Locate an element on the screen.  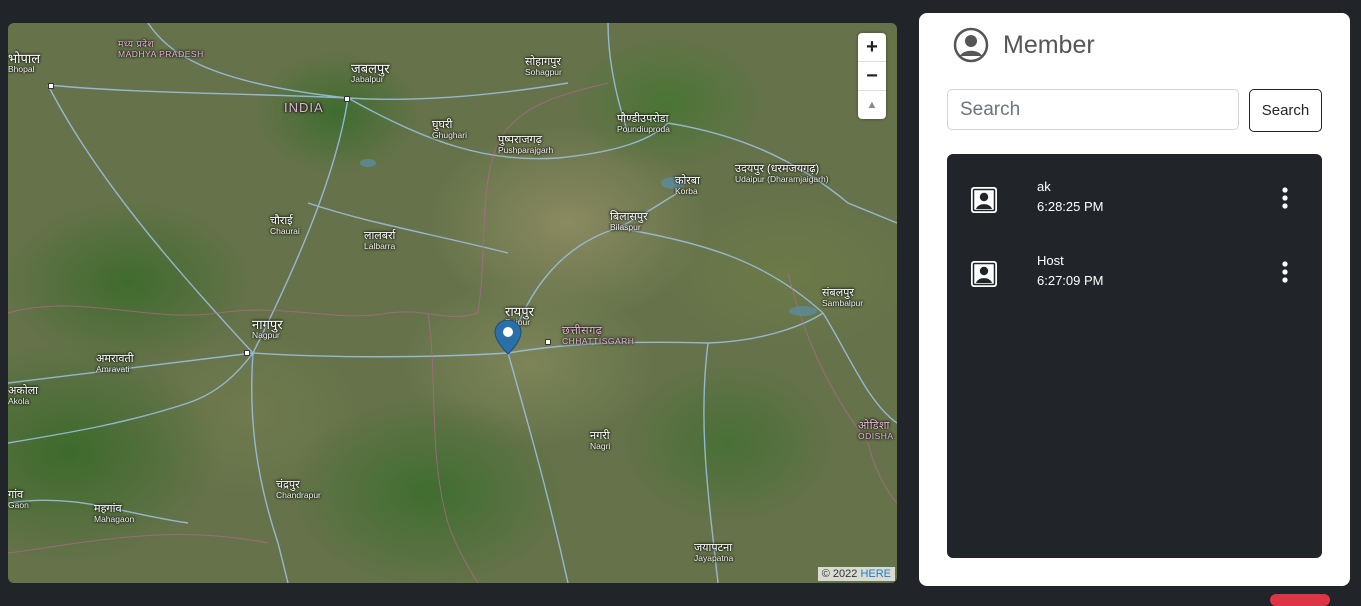
map-label-odisha: ओडिशा ODISHA is located at coordinates (876, 430).